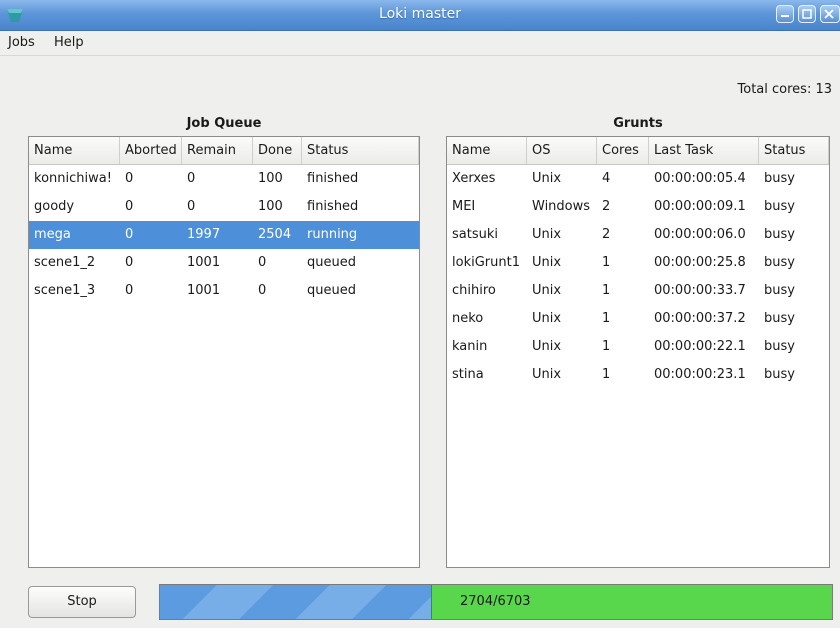 Image resolution: width=840 pixels, height=628 pixels. I want to click on grunts-col-cores: Cores, so click(623, 150).